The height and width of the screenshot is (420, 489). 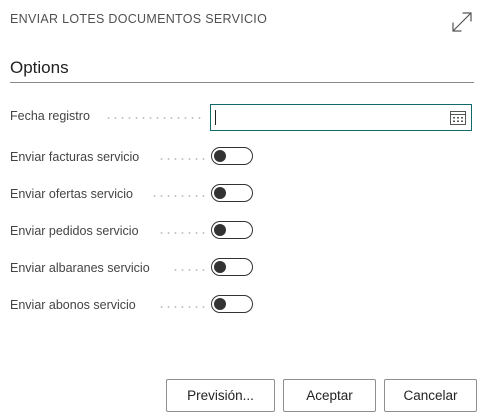 I want to click on expand-icon, so click(x=462, y=22).